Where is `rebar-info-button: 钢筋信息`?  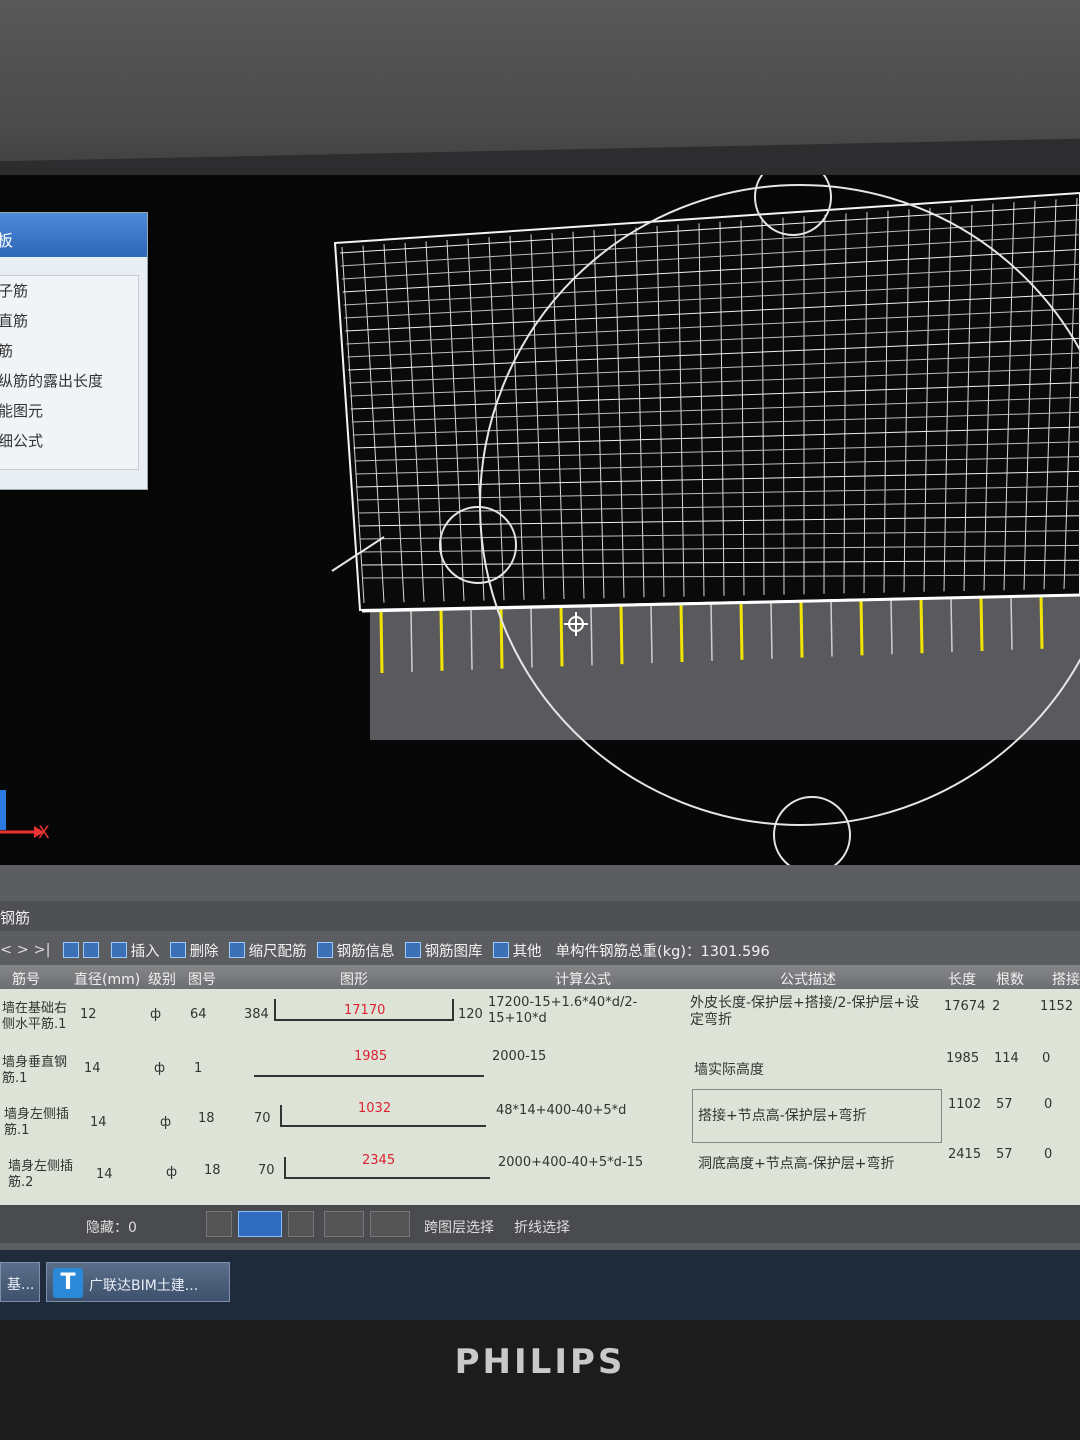 rebar-info-button: 钢筋信息 is located at coordinates (355, 950).